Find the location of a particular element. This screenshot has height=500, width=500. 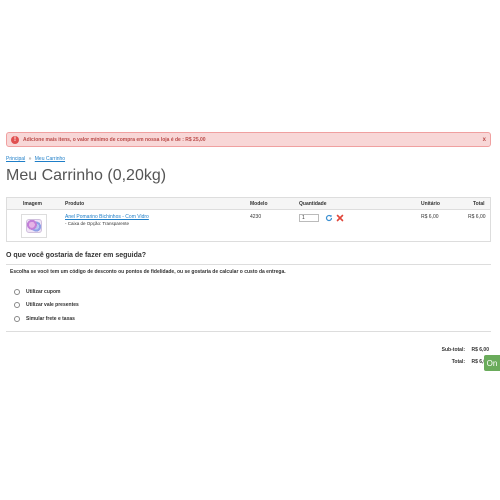

online-chat-tab: On is located at coordinates (492, 363).